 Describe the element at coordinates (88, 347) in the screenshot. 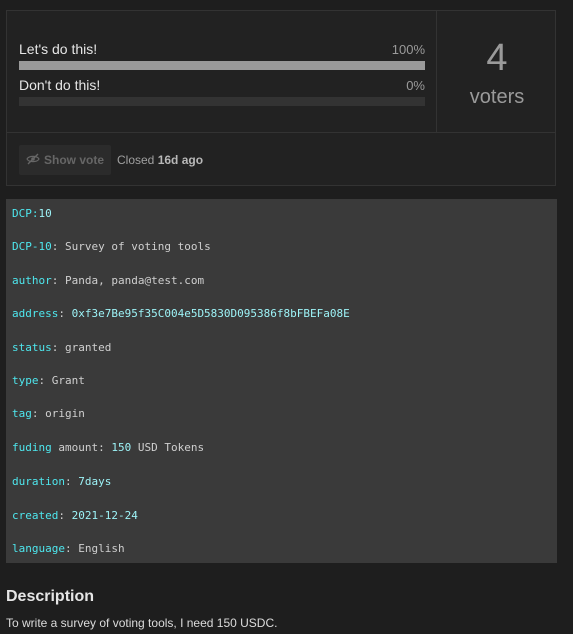

I see `meta-value: granted` at that location.